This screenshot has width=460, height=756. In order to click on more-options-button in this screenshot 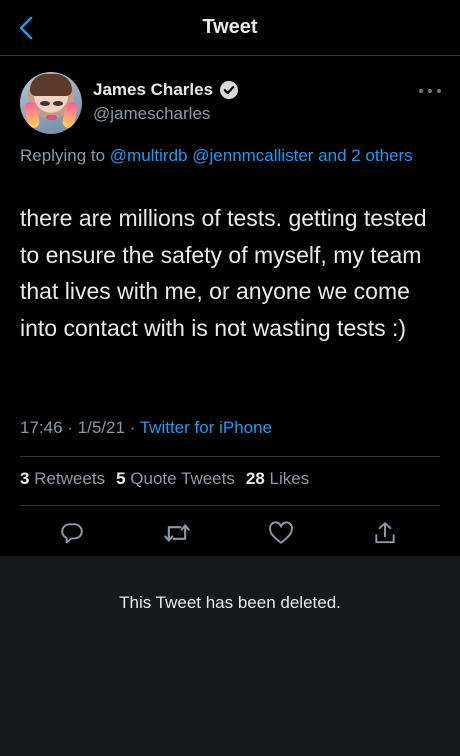, I will do `click(430, 91)`.